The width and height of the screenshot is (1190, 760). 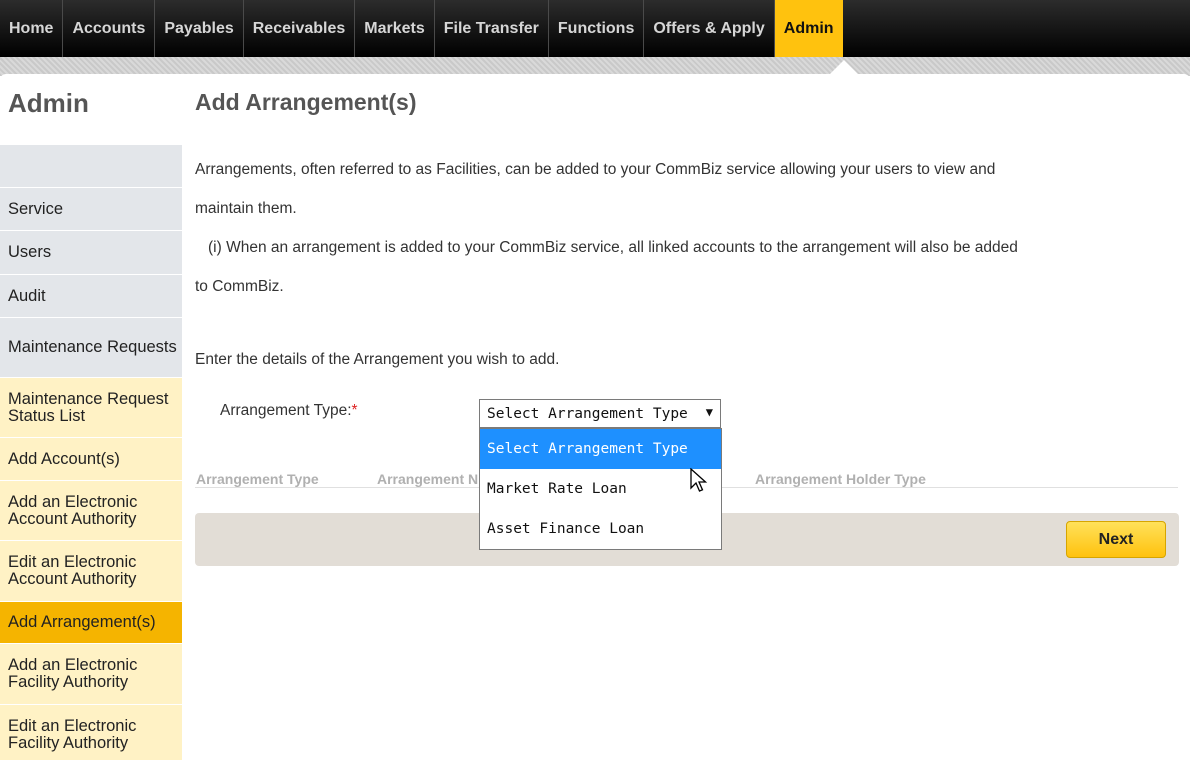 What do you see at coordinates (395, 28) in the screenshot?
I see `nav-markets: Markets` at bounding box center [395, 28].